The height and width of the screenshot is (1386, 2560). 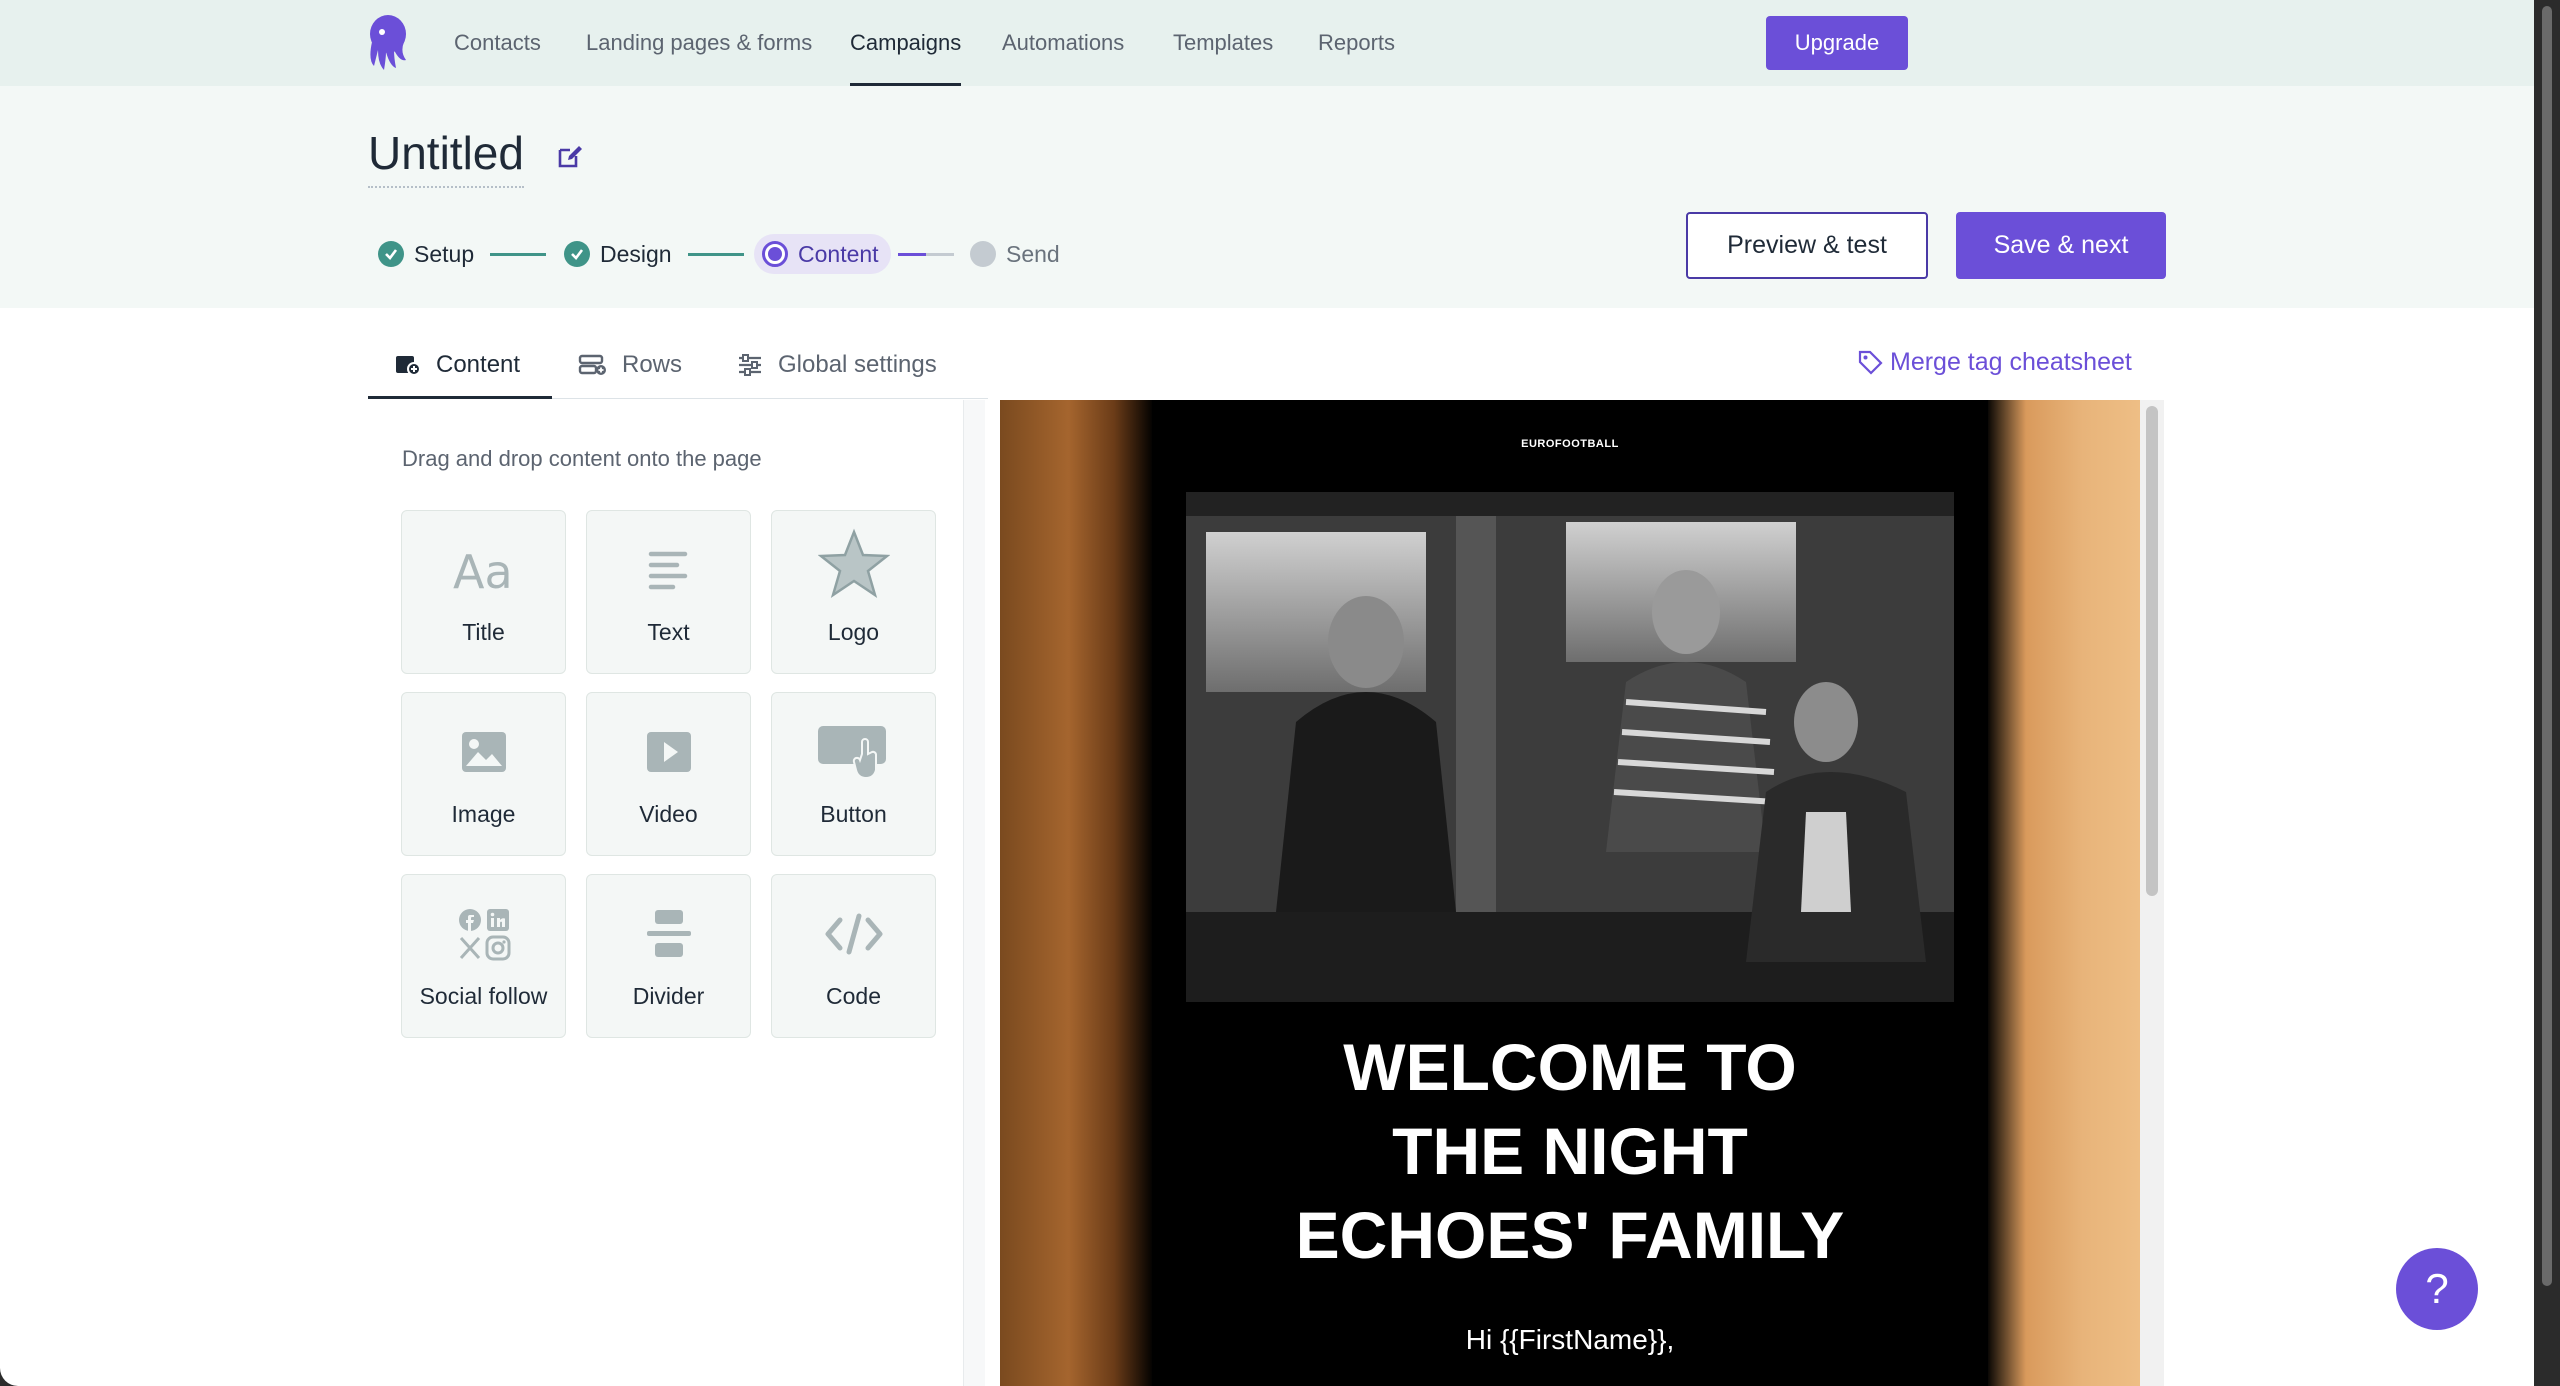 I want to click on window-scrollbar-thumb, so click(x=2547, y=646).